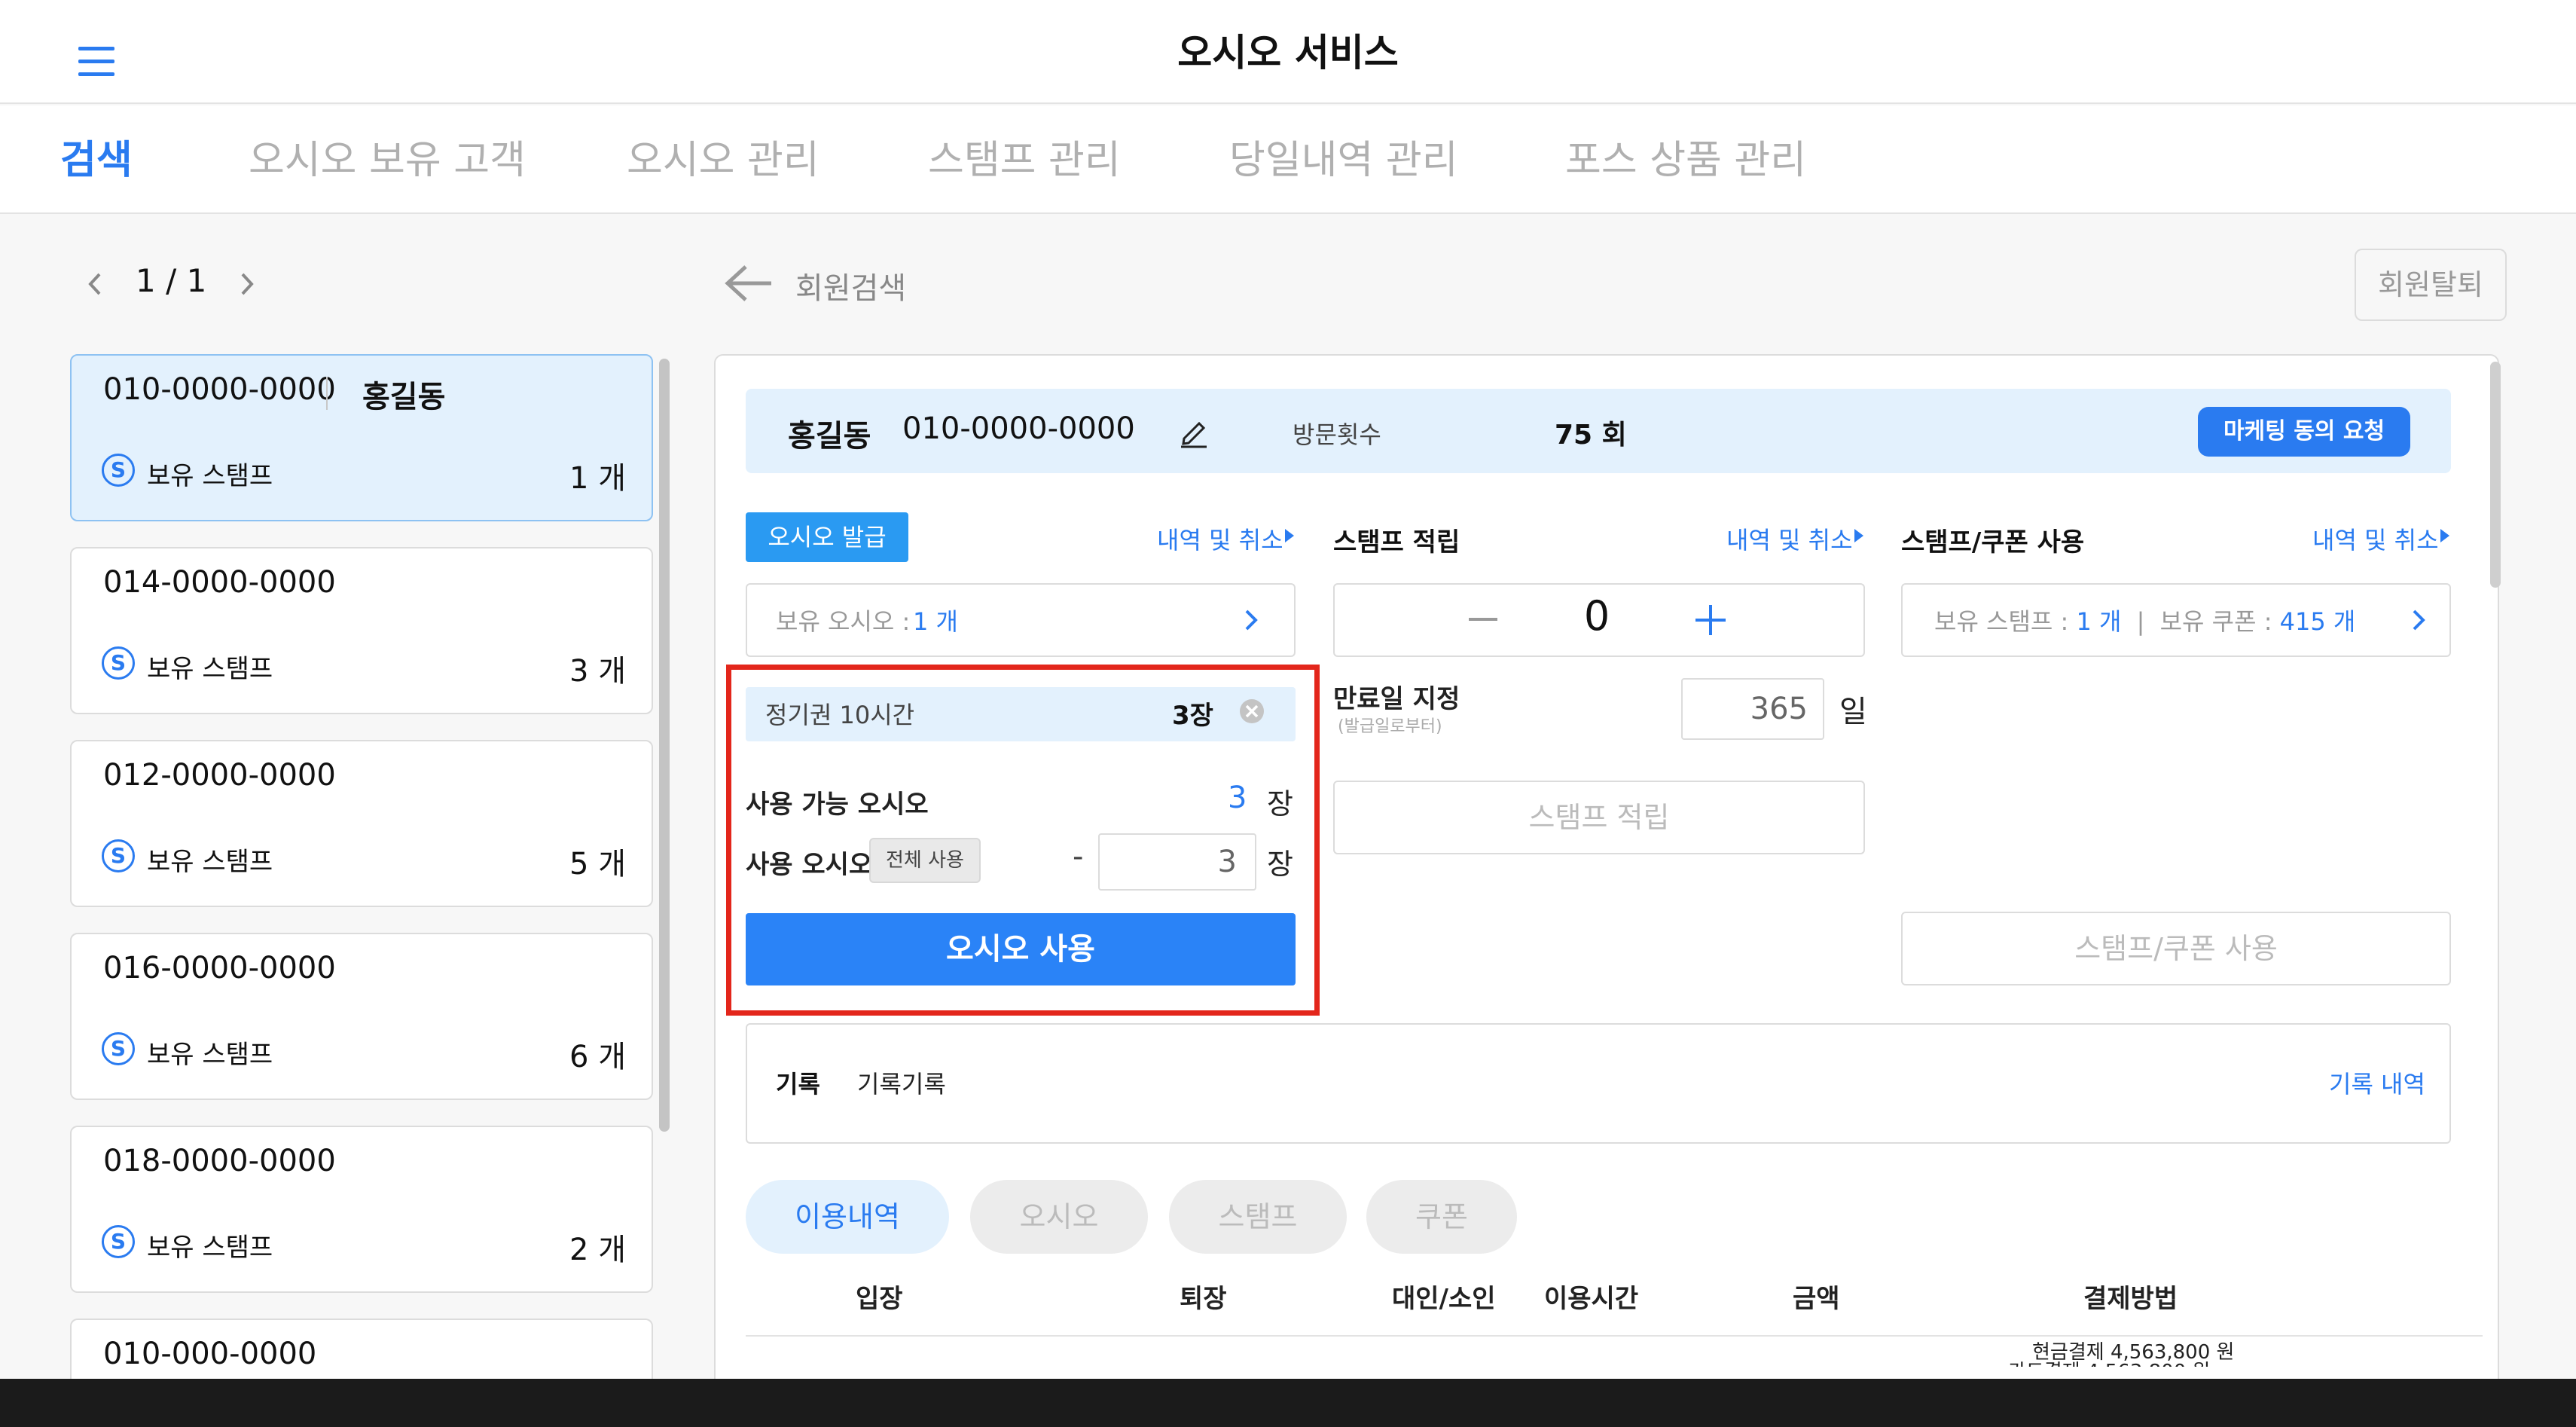 This screenshot has height=1427, width=2576. What do you see at coordinates (2099, 621) in the screenshot?
I see `owned-stamp-value: 1 개` at bounding box center [2099, 621].